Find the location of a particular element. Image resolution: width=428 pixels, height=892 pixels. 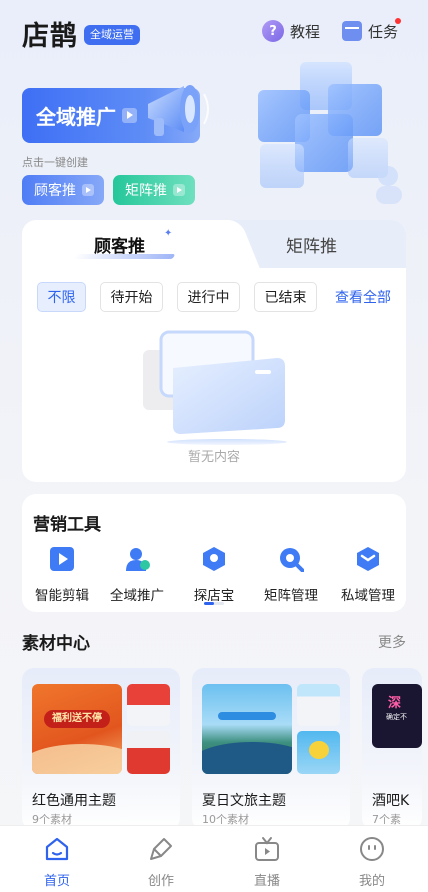

home-icon is located at coordinates (57, 849).